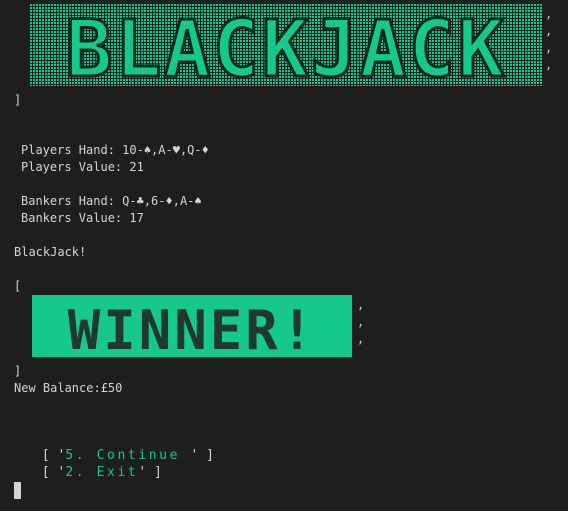  What do you see at coordinates (102, 472) in the screenshot?
I see `exit-label: 2. Exit` at bounding box center [102, 472].